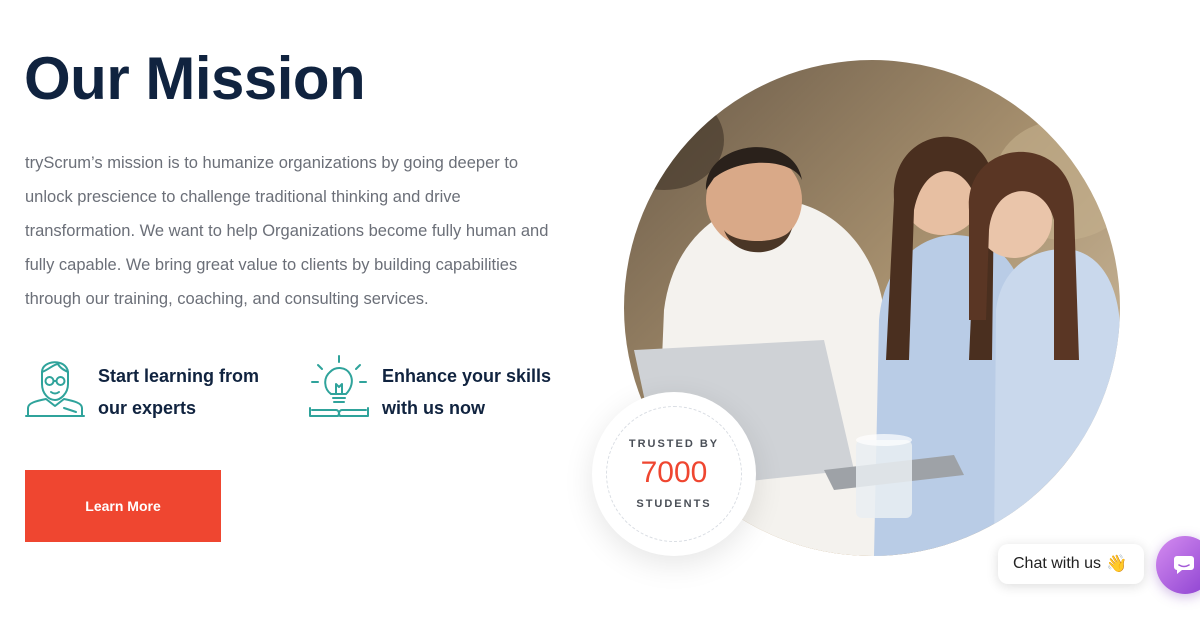 Image resolution: width=1200 pixels, height=627 pixels. Describe the element at coordinates (195, 78) in the screenshot. I see `section-title: Our Mission` at that location.